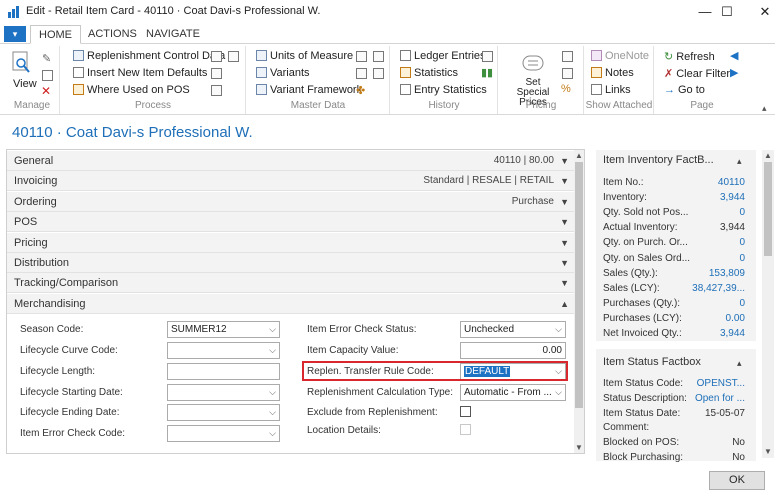  Describe the element at coordinates (173, 34) in the screenshot. I see `tab-navigate: NAVIGATE` at that location.